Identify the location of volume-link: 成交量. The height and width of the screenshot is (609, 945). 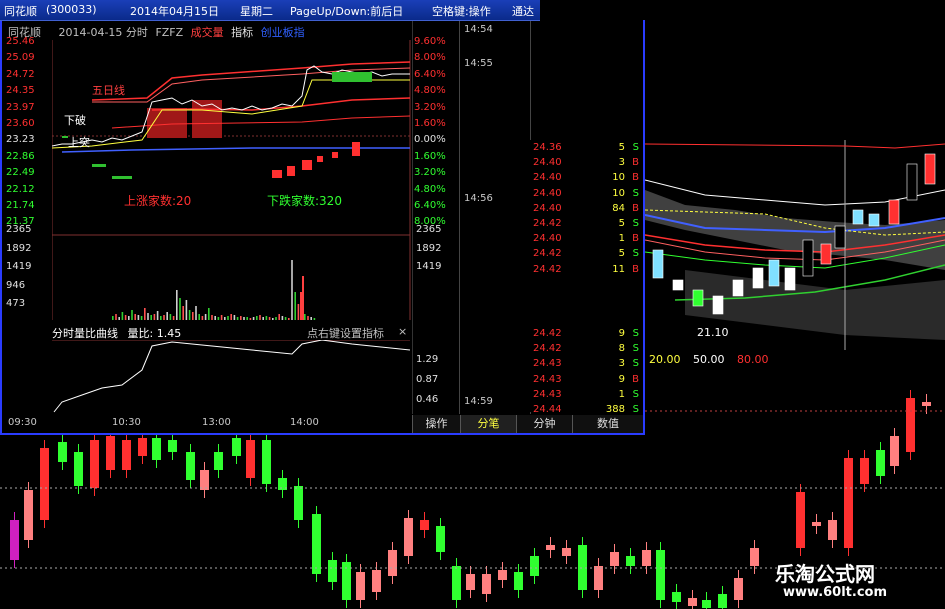
(207, 32).